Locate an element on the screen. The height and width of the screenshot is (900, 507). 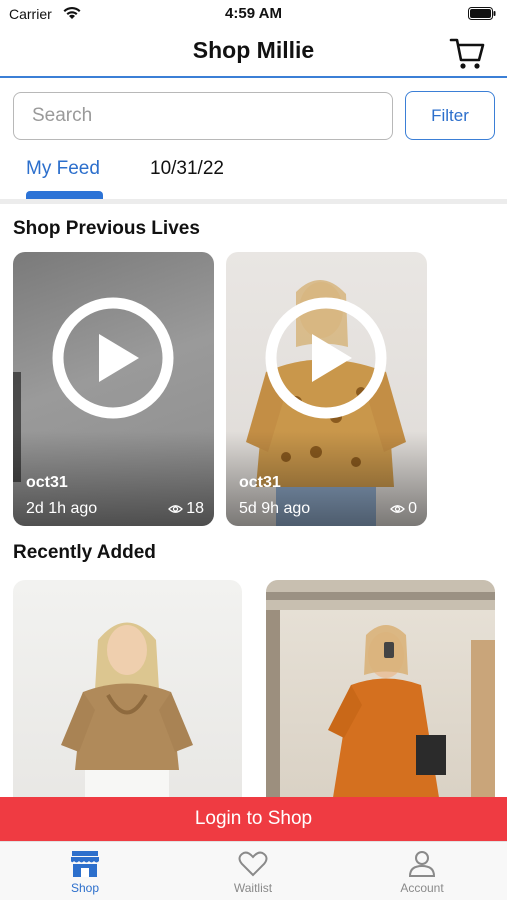
tab-bar-item-account: Account is located at coordinates (422, 872).